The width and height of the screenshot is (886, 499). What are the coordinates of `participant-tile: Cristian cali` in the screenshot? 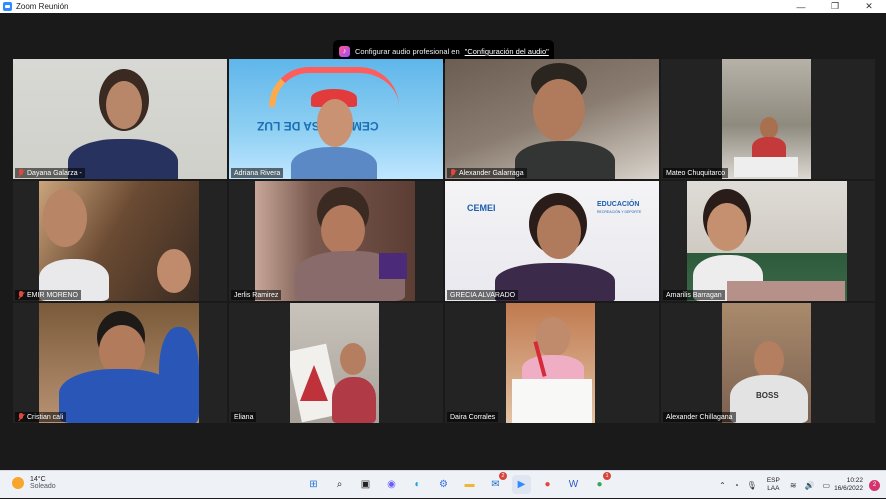 It's located at (120, 363).